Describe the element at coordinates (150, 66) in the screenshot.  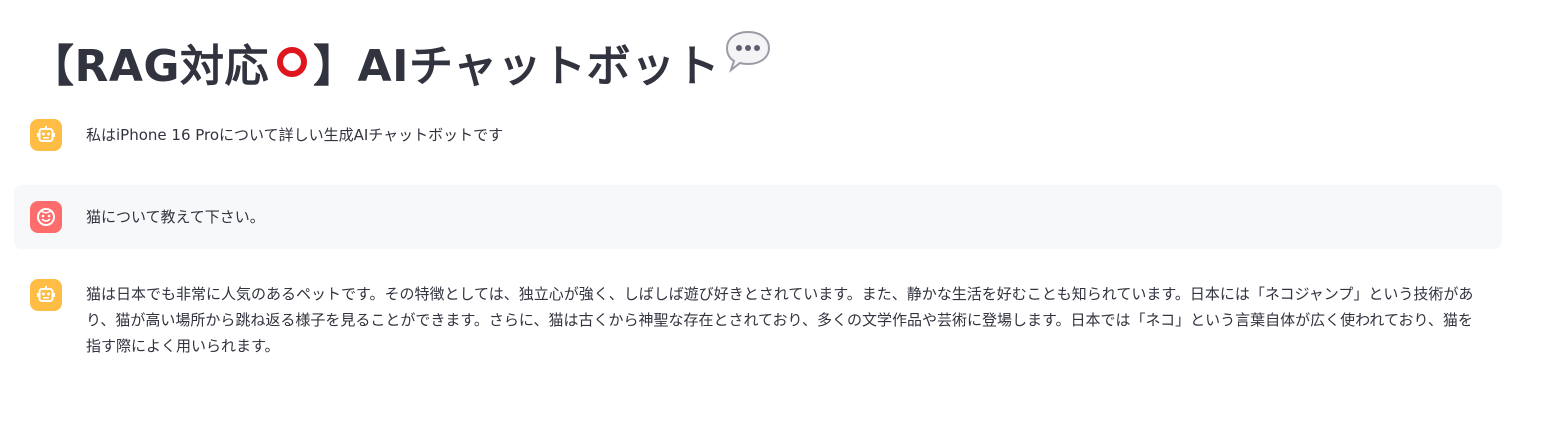
I see `page-title-prefix: 【RAG対応` at that location.